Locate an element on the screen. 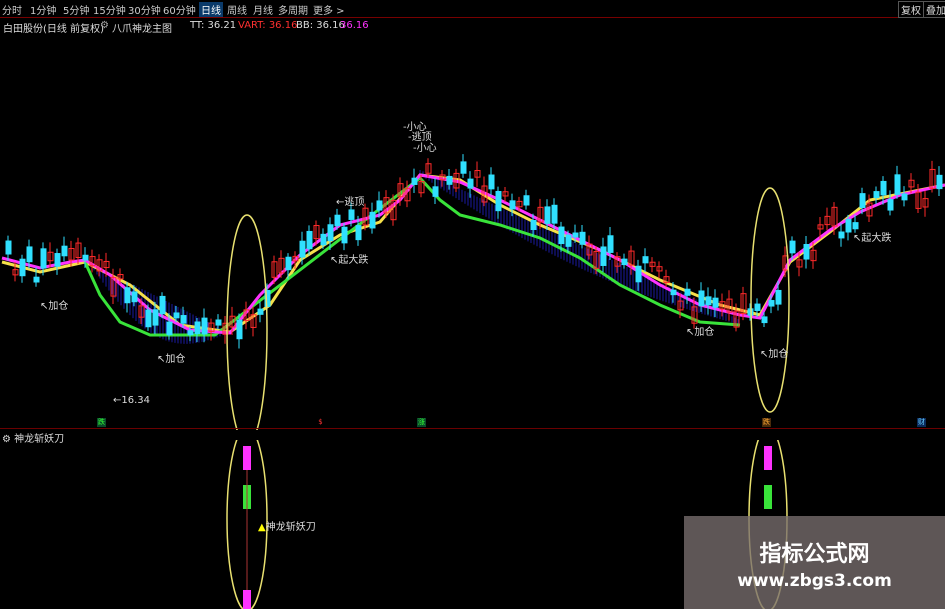 The height and width of the screenshot is (609, 945). indicator-signal-label: ▲神龙斩妖刀 is located at coordinates (287, 527).